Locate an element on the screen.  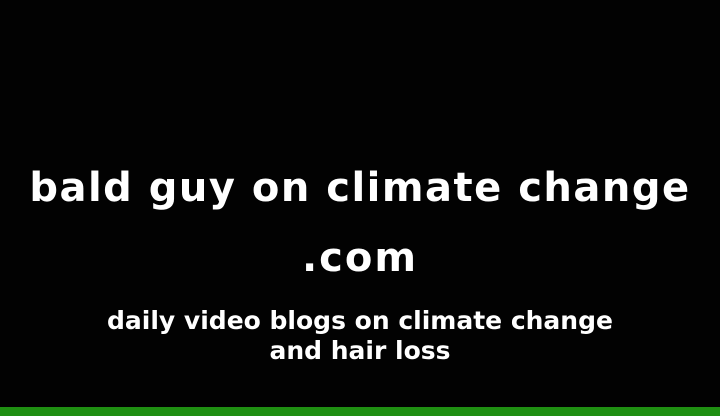
tagline-line-1: daily video blogs on climate change is located at coordinates (360, 320).